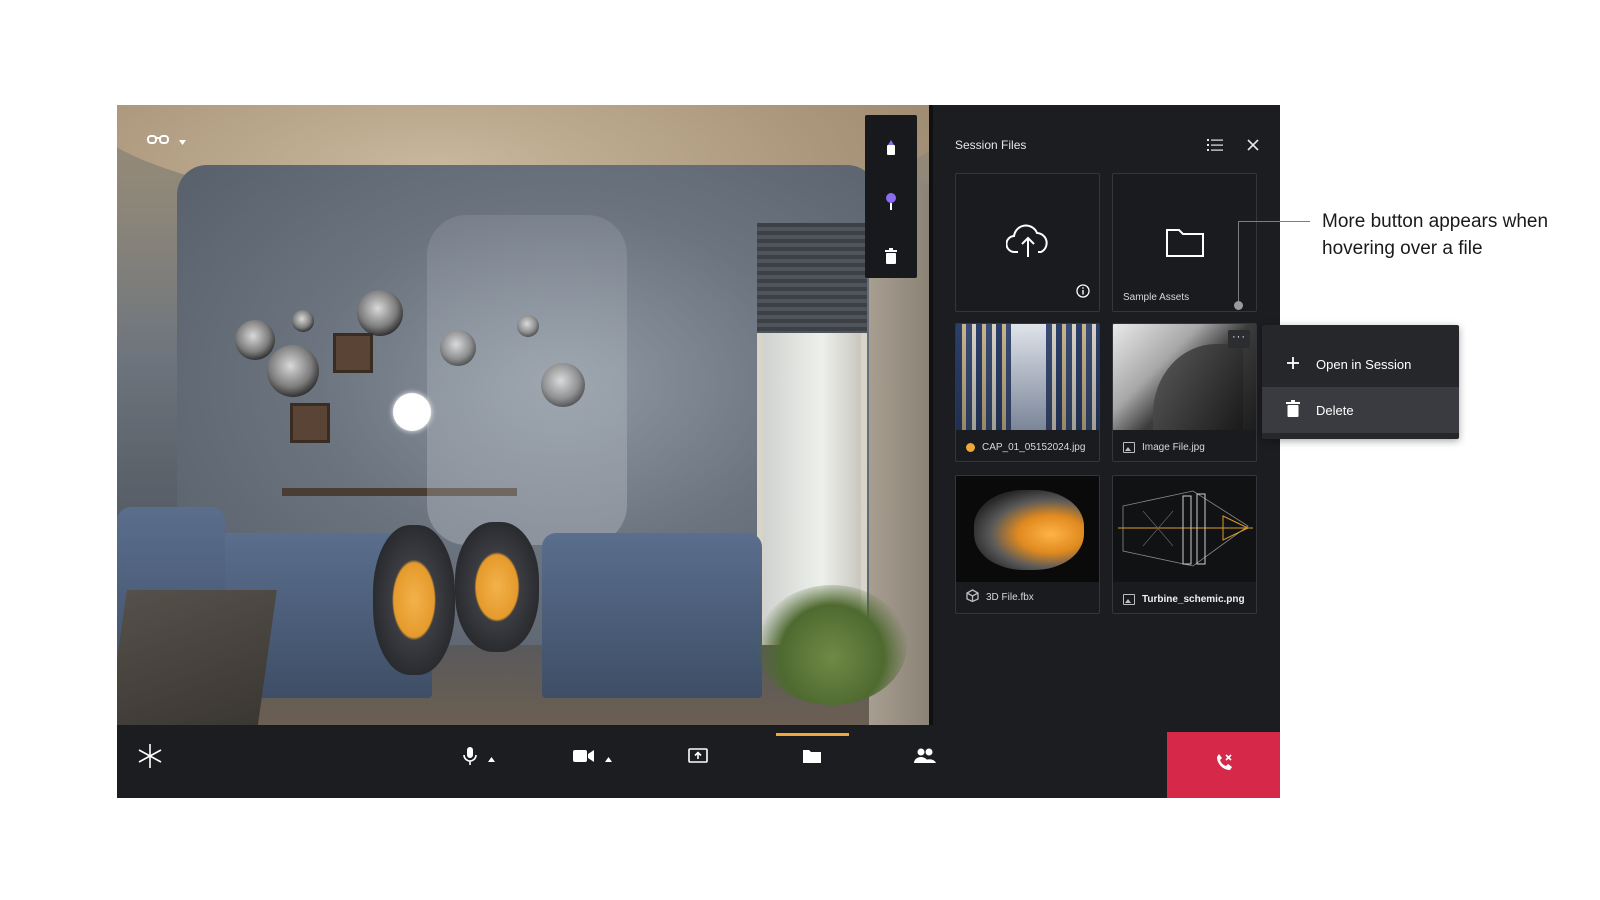  What do you see at coordinates (1027, 377) in the screenshot?
I see `warehouse-thumbnail` at bounding box center [1027, 377].